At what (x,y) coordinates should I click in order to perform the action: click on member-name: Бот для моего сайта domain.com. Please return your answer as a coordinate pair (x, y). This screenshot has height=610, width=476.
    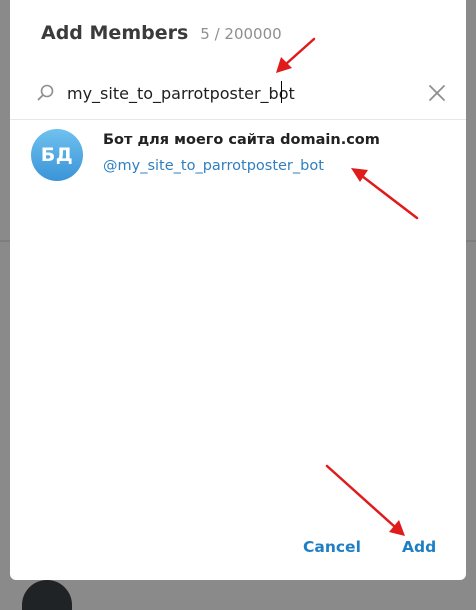
    Looking at the image, I should click on (241, 140).